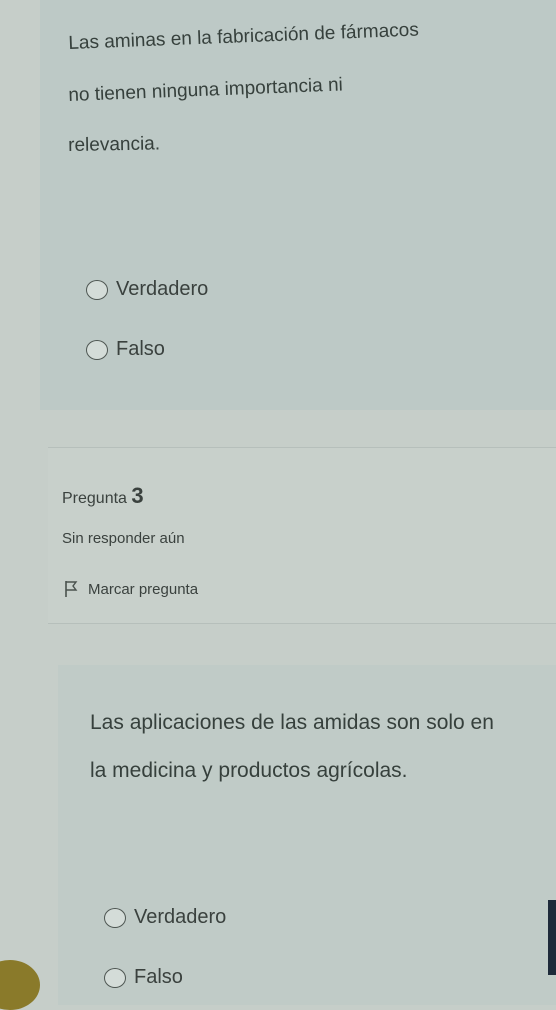 Image resolution: width=556 pixels, height=1010 pixels. Describe the element at coordinates (143, 589) in the screenshot. I see `flag-label: Marcar pregunta` at that location.